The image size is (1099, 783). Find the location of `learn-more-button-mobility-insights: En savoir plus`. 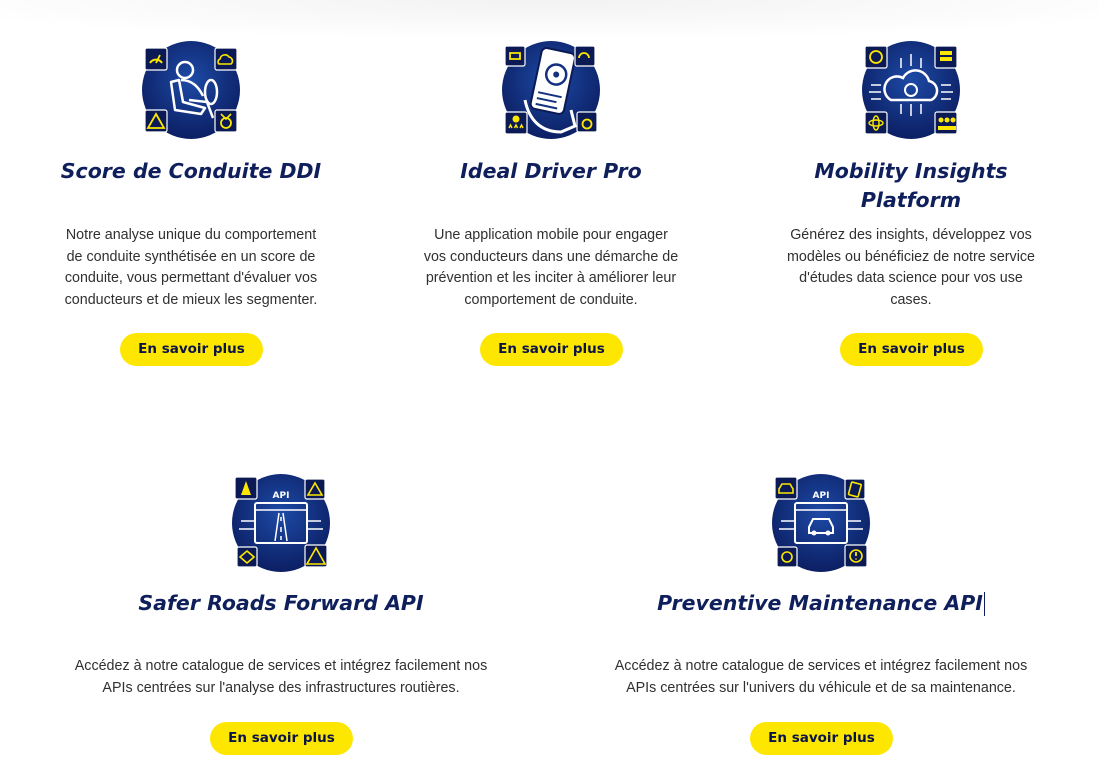

learn-more-button-mobility-insights: En savoir plus is located at coordinates (911, 349).